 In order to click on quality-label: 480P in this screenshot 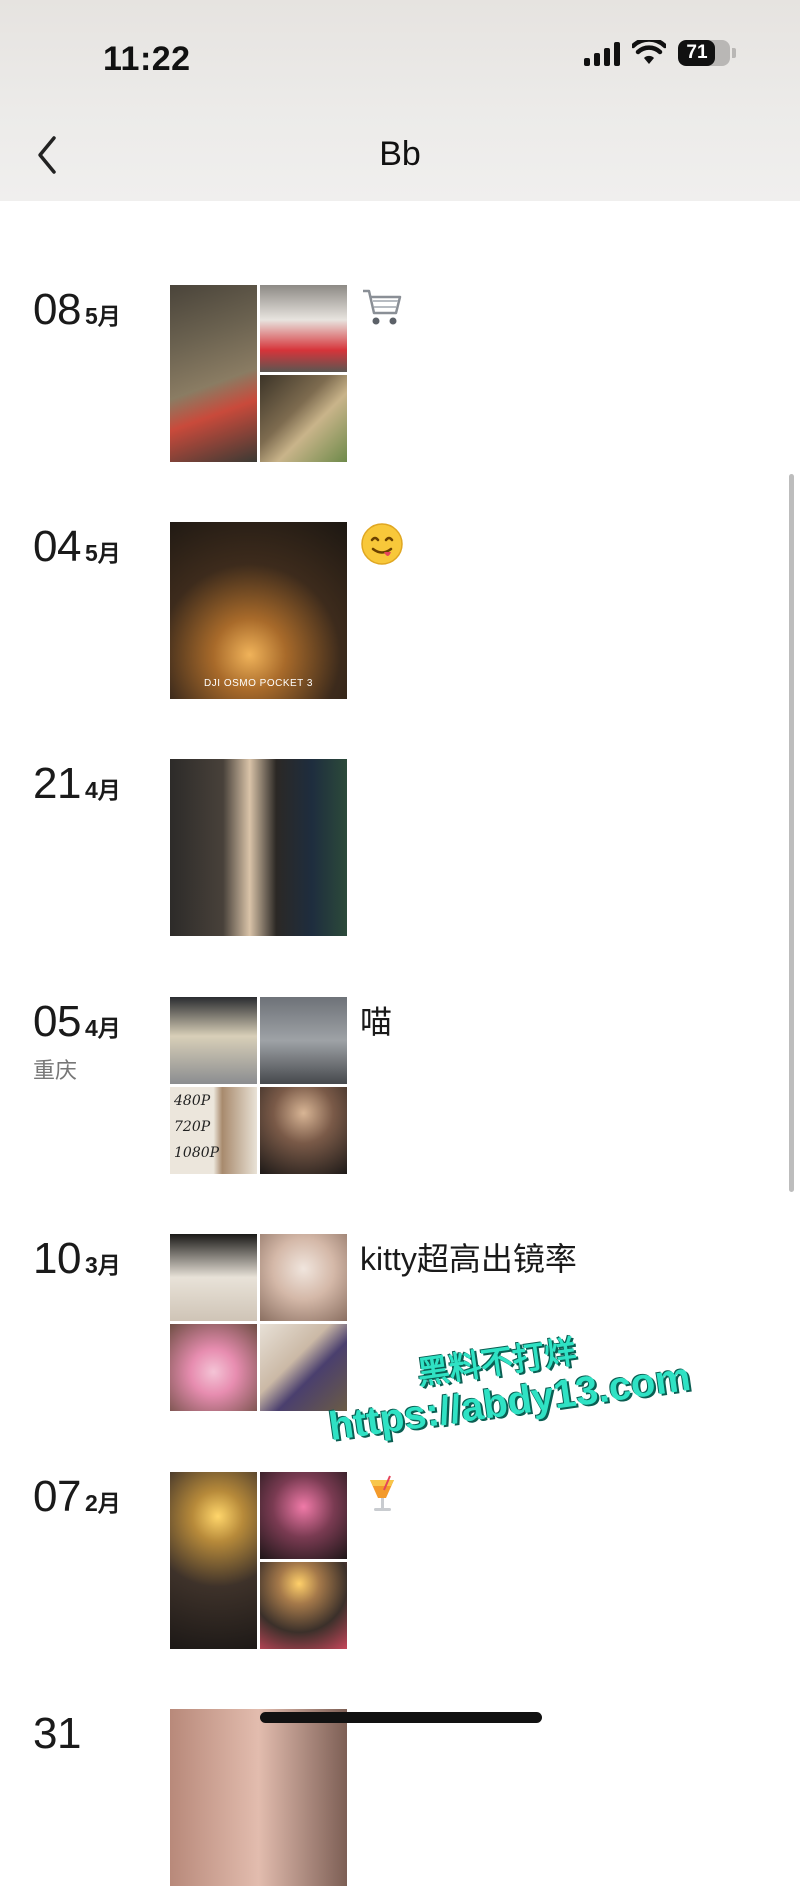, I will do `click(192, 1101)`.